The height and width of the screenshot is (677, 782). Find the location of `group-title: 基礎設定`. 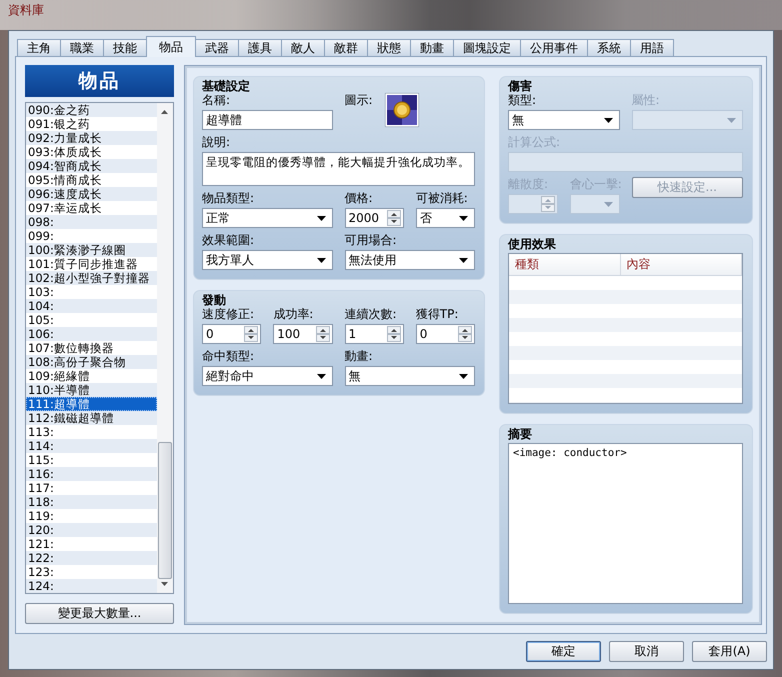

group-title: 基礎設定 is located at coordinates (226, 86).